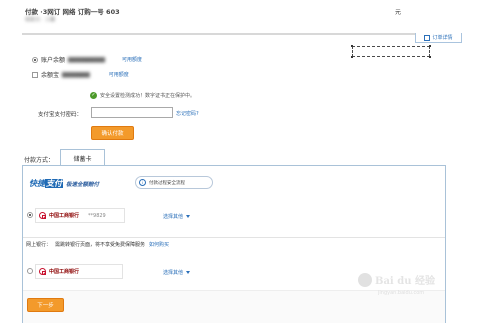 Image resolution: width=480 pixels, height=323 pixels. Describe the element at coordinates (405, 281) in the screenshot. I see `watermark-text: Bai du 经验` at that location.